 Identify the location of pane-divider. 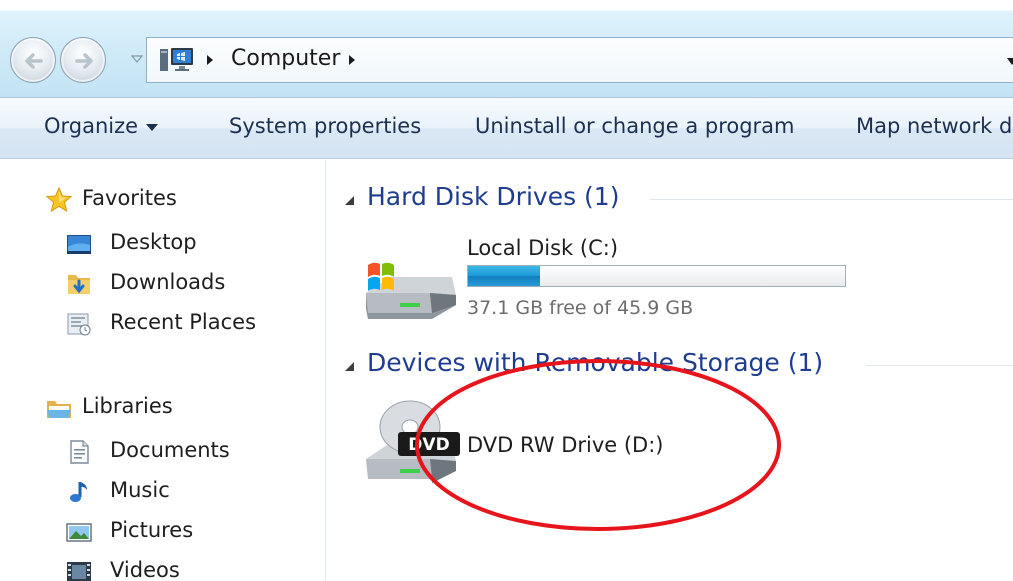
(325, 370).